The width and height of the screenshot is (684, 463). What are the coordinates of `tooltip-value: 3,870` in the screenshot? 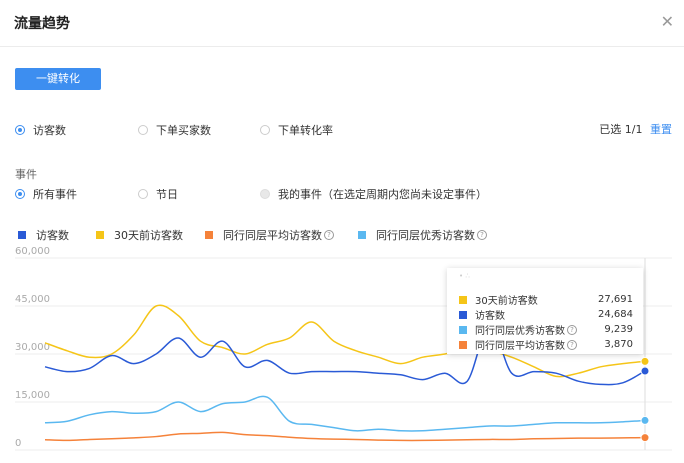 It's located at (618, 344).